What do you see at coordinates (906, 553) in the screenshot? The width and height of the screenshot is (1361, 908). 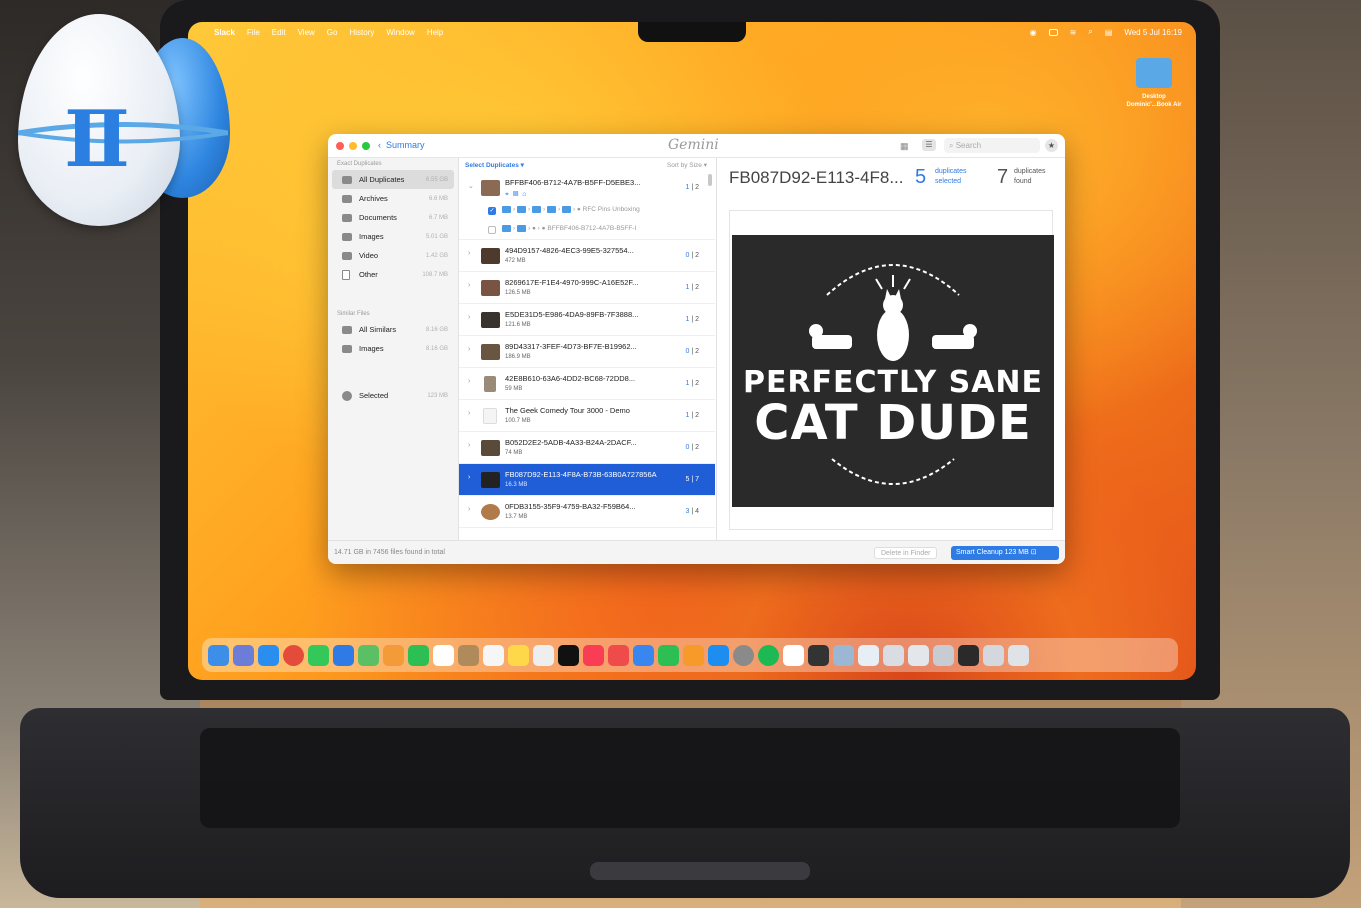 I see `delete-in-finder-button: Delete in Finder` at bounding box center [906, 553].